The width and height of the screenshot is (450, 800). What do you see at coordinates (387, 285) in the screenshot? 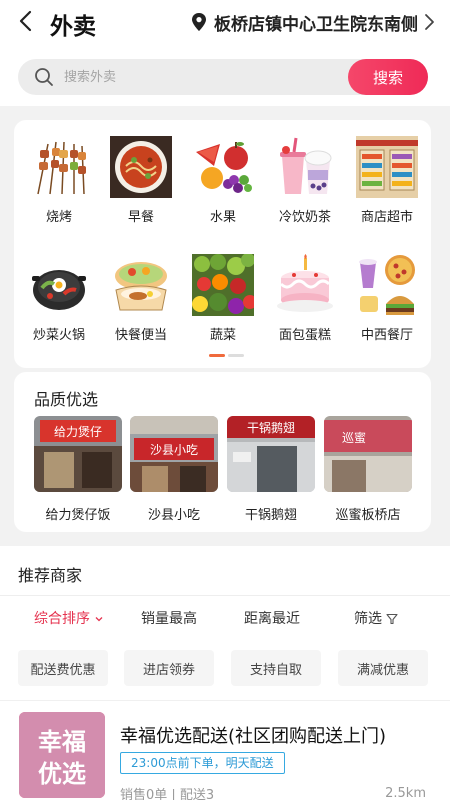
I see `western-food-icon` at bounding box center [387, 285].